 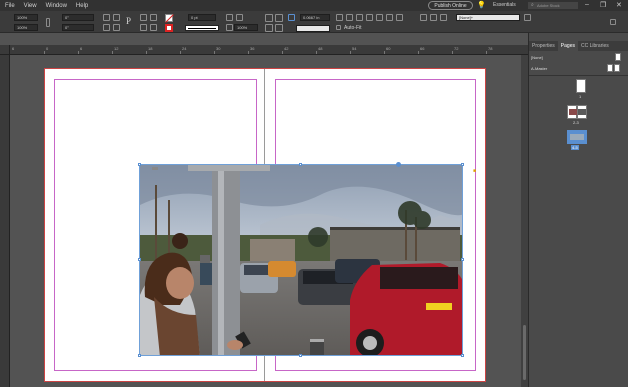 I want to click on stroke-swatch, so click(x=169, y=28).